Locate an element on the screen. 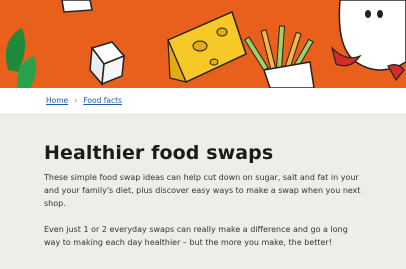  breadcrumb: Home › Food facts is located at coordinates (84, 101).